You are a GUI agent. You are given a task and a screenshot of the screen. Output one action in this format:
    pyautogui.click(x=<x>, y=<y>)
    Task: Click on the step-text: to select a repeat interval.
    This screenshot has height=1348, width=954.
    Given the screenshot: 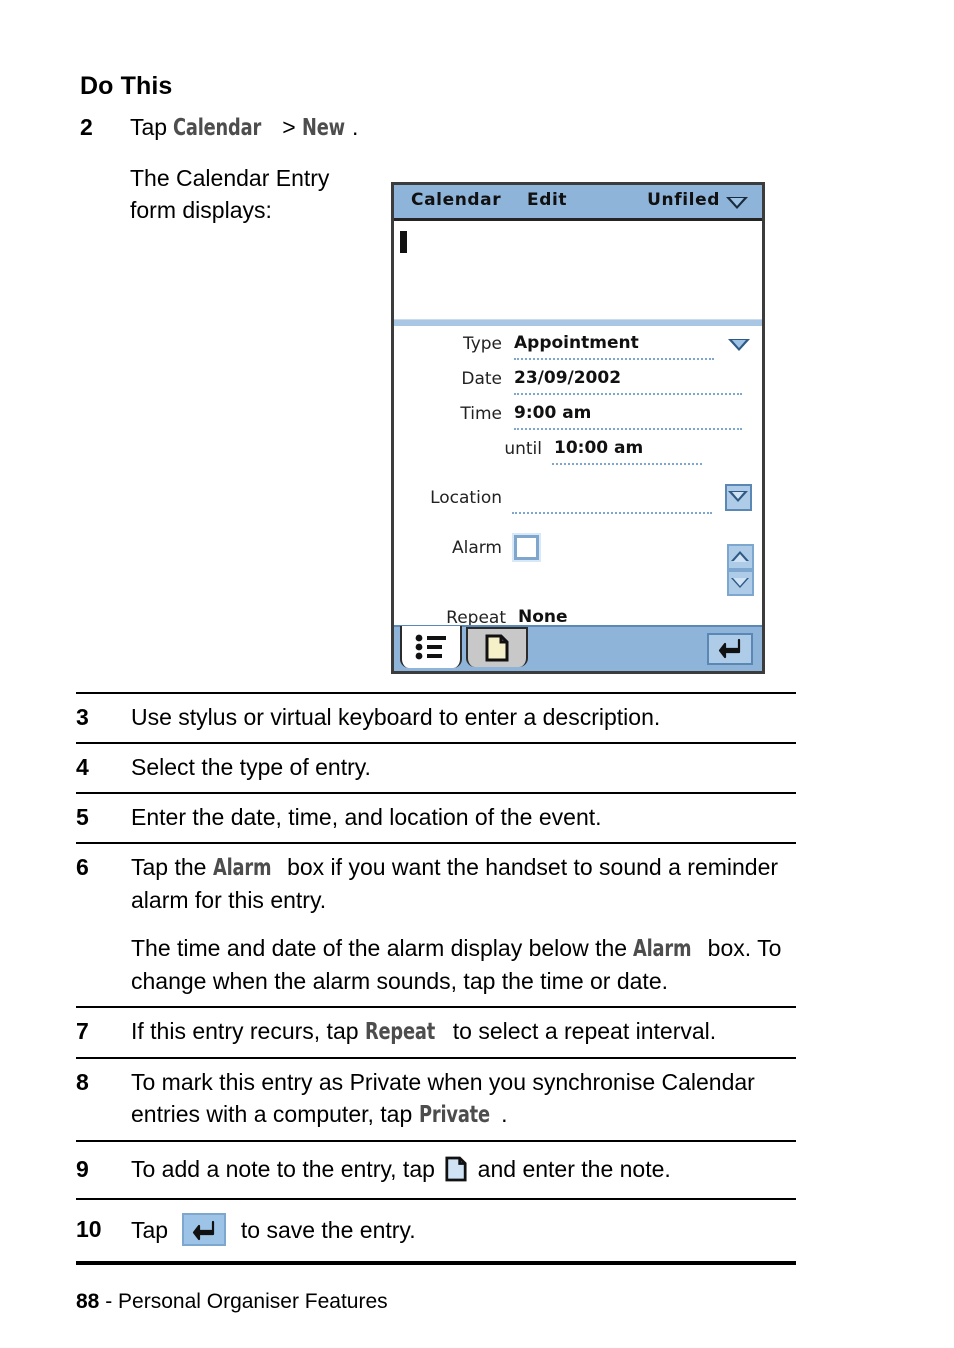 What is the action you would take?
    pyautogui.click(x=581, y=1031)
    